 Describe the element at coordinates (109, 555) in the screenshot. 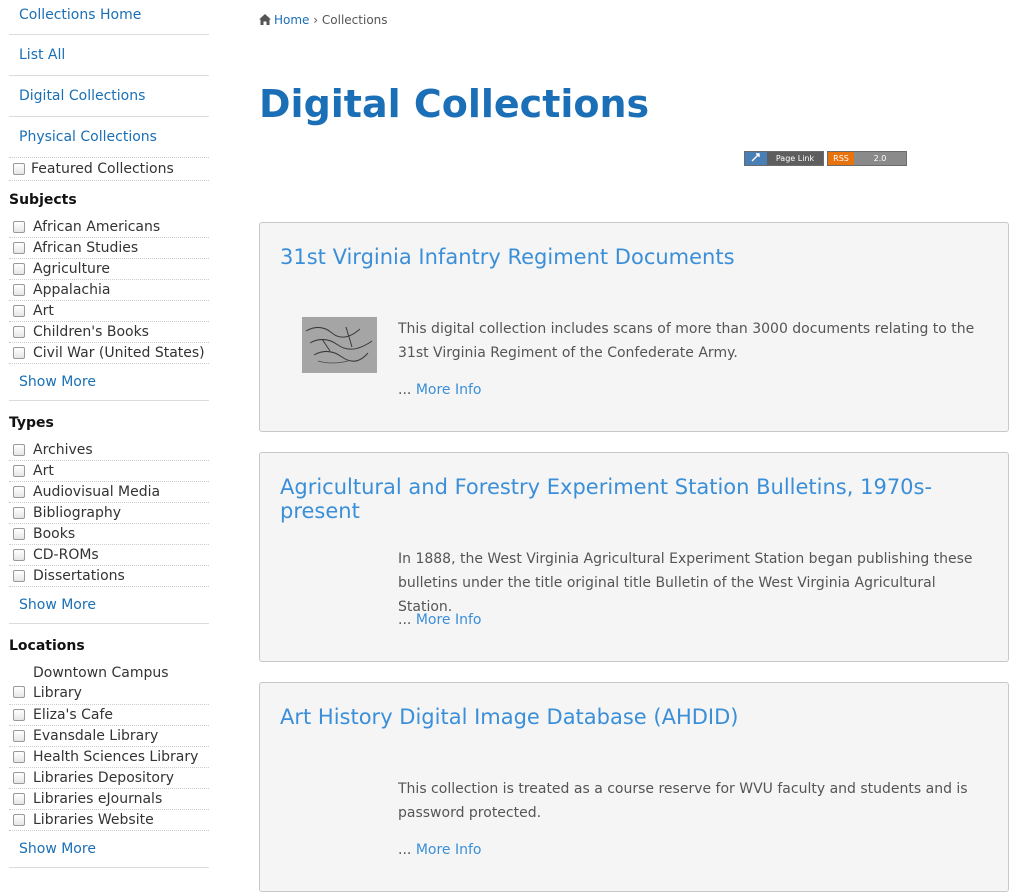

I see `type-filter: CD-ROMs` at that location.